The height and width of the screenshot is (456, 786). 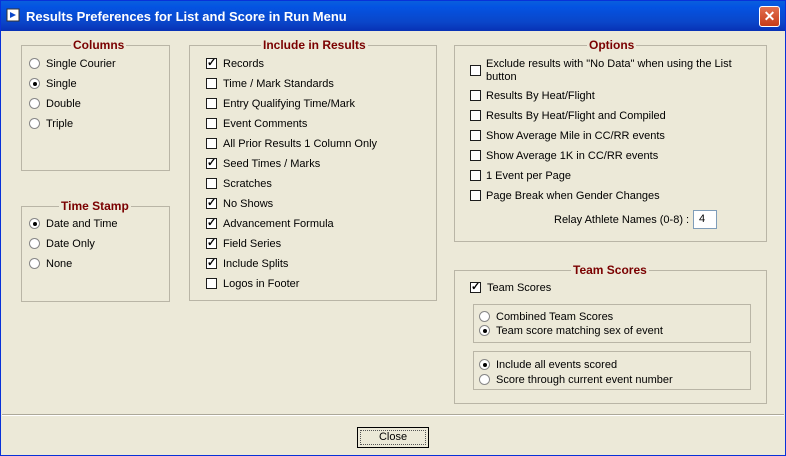 I want to click on options-group-title: Options, so click(x=612, y=45).